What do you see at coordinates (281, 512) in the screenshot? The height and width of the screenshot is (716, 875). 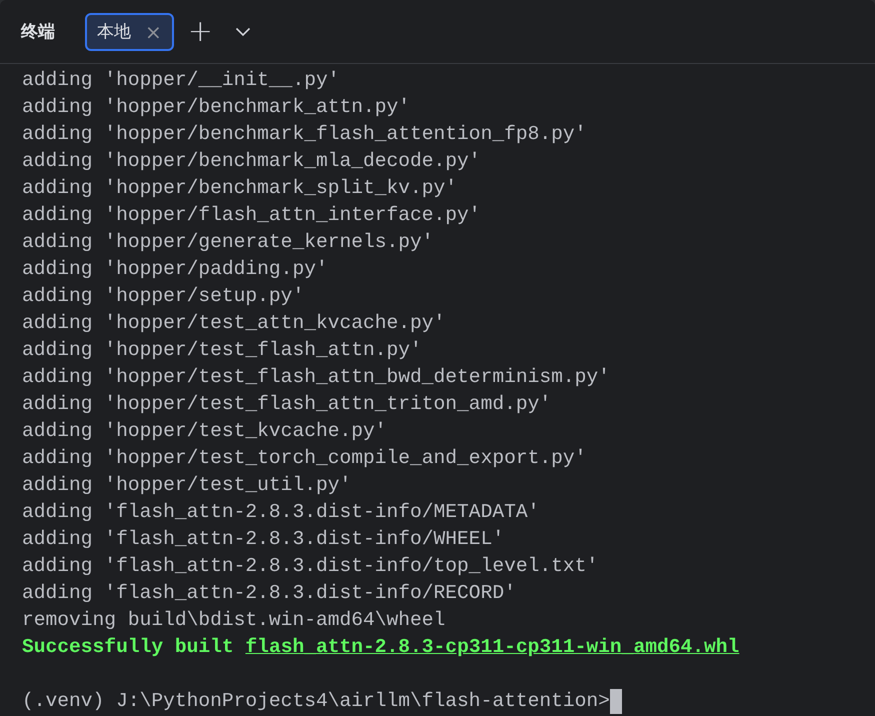 I see `output-line: adding 'flash_attn-2.8.3.dist-info/METADATA'` at bounding box center [281, 512].